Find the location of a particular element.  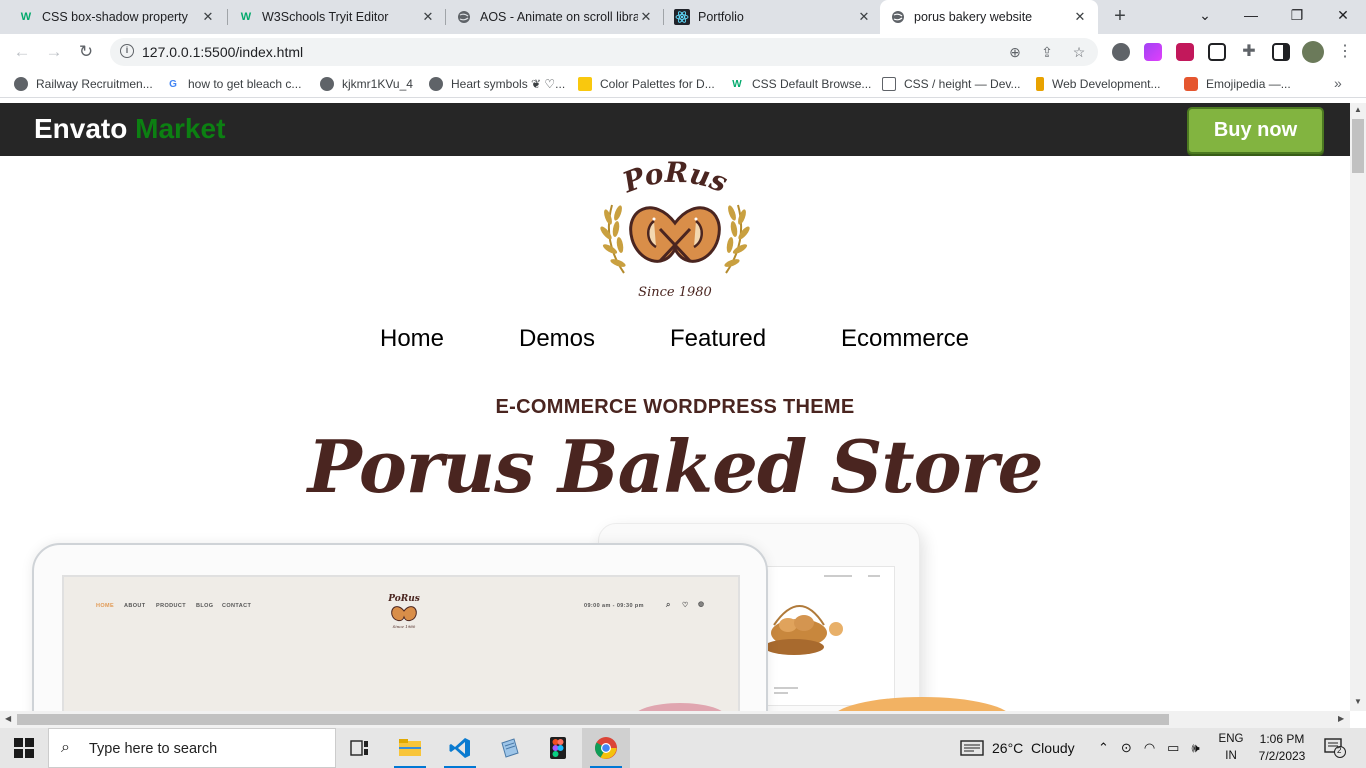

forward-button: → is located at coordinates (54, 52).